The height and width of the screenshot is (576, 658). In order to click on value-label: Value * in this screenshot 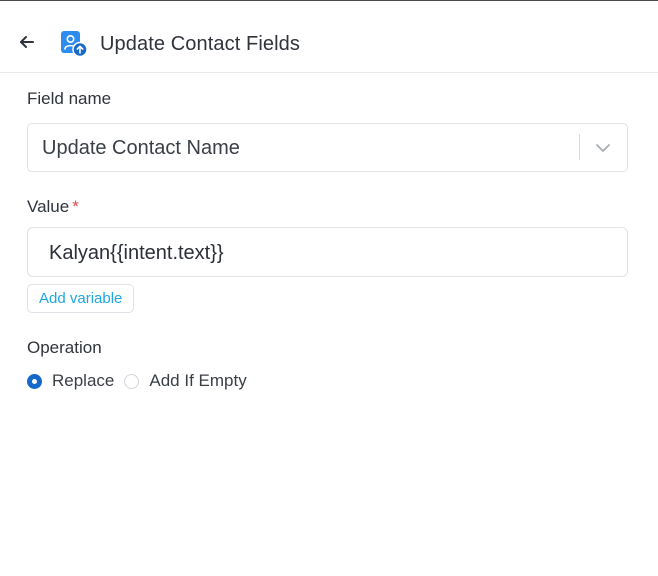, I will do `click(53, 207)`.